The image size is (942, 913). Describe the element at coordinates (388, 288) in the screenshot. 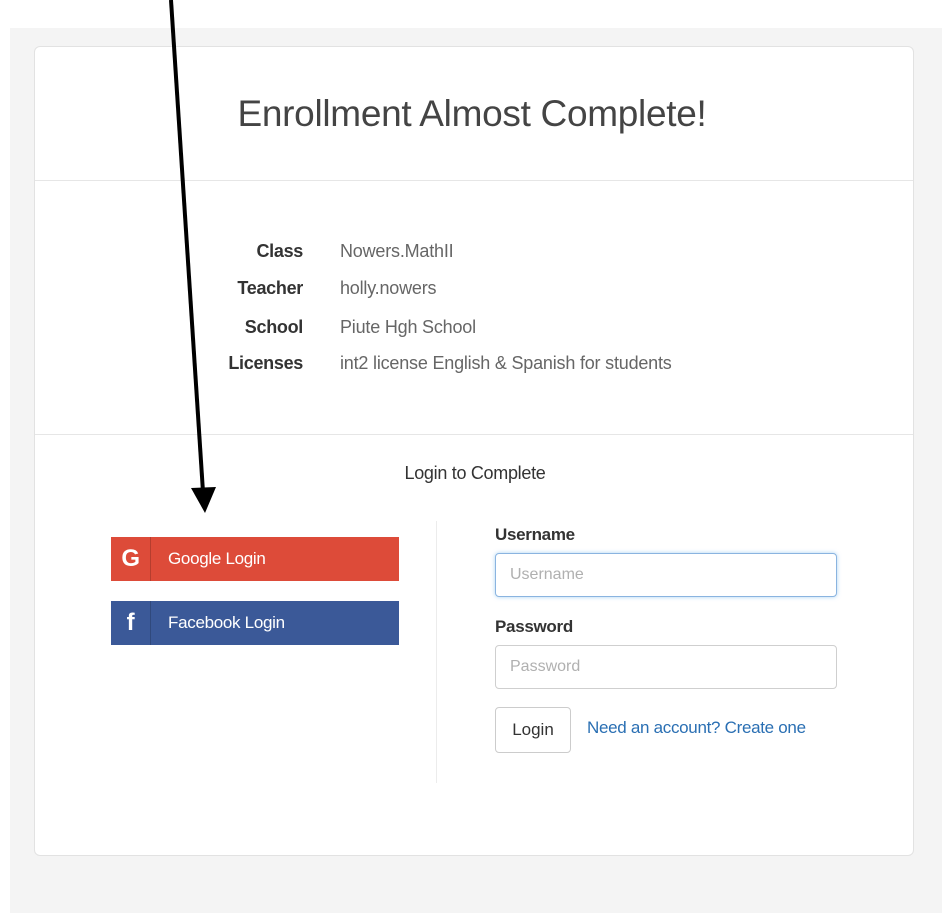

I see `detail-value: holly.nowers` at that location.